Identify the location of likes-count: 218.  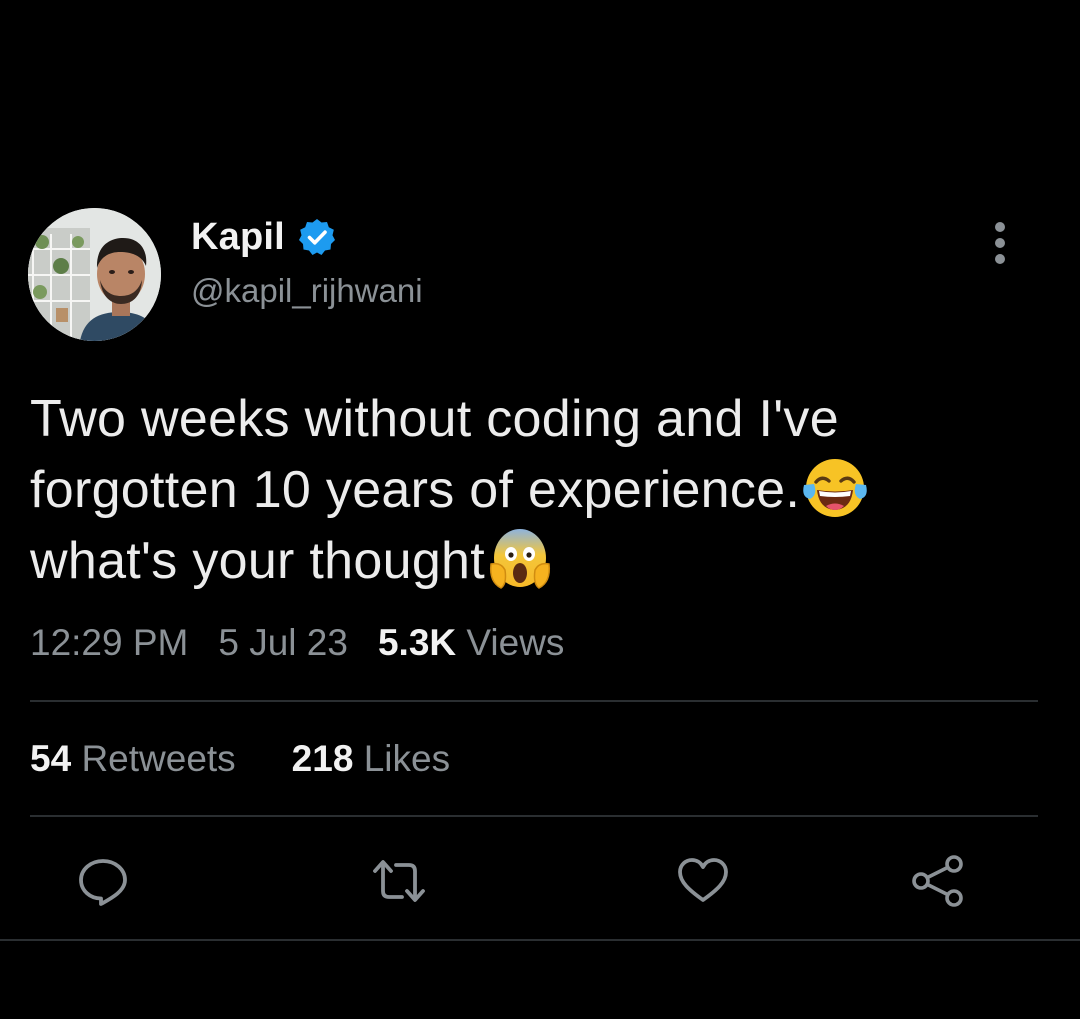
(322, 758).